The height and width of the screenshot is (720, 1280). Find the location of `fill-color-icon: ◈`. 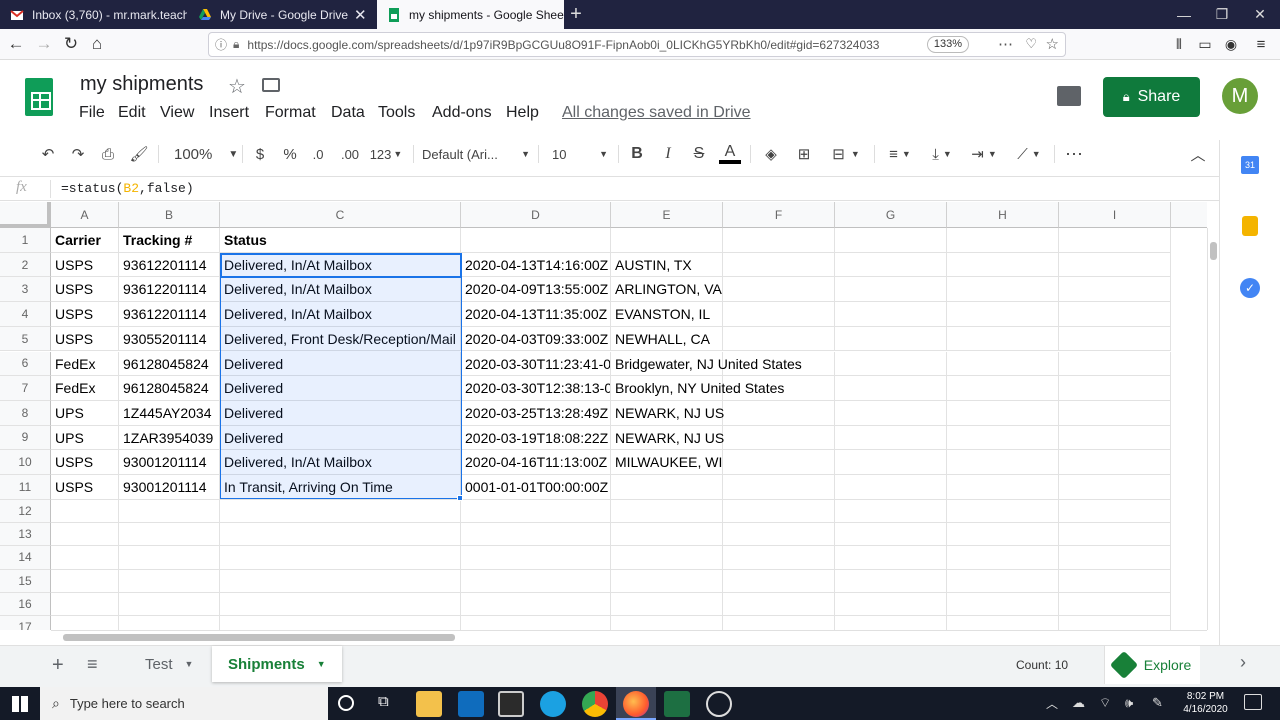

fill-color-icon: ◈ is located at coordinates (771, 154).